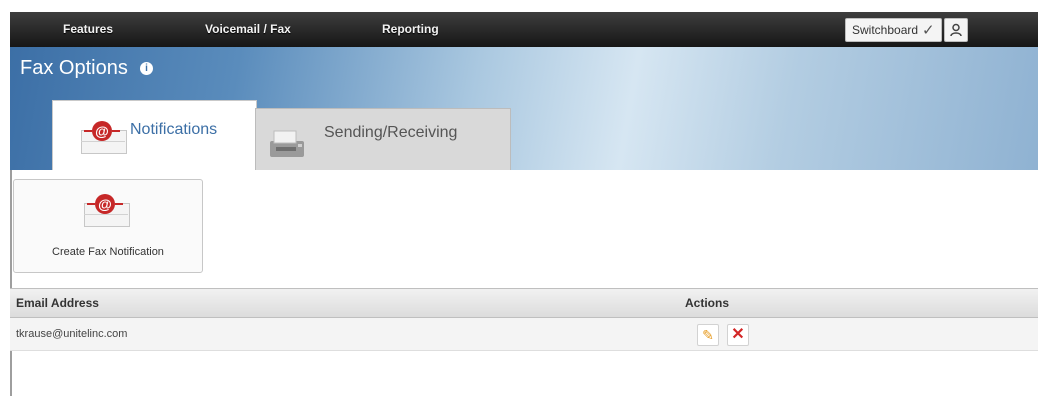 This screenshot has height=396, width=1038. I want to click on tab-sending-receiving: Sending/Receiving, so click(383, 139).